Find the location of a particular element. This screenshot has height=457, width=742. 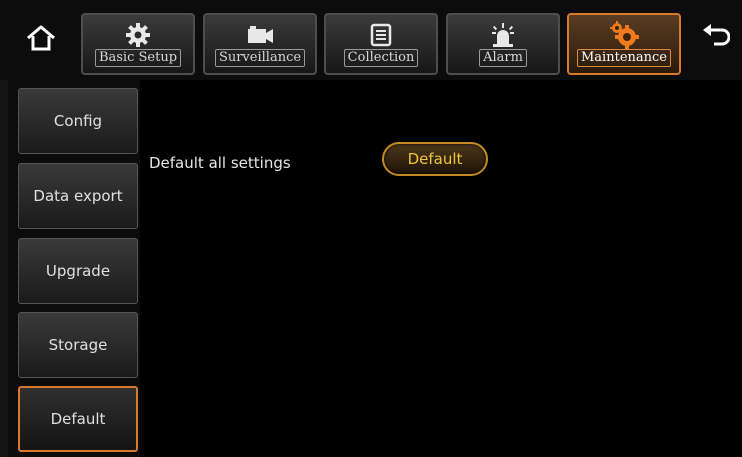

tab-label: Maintenance is located at coordinates (624, 58).